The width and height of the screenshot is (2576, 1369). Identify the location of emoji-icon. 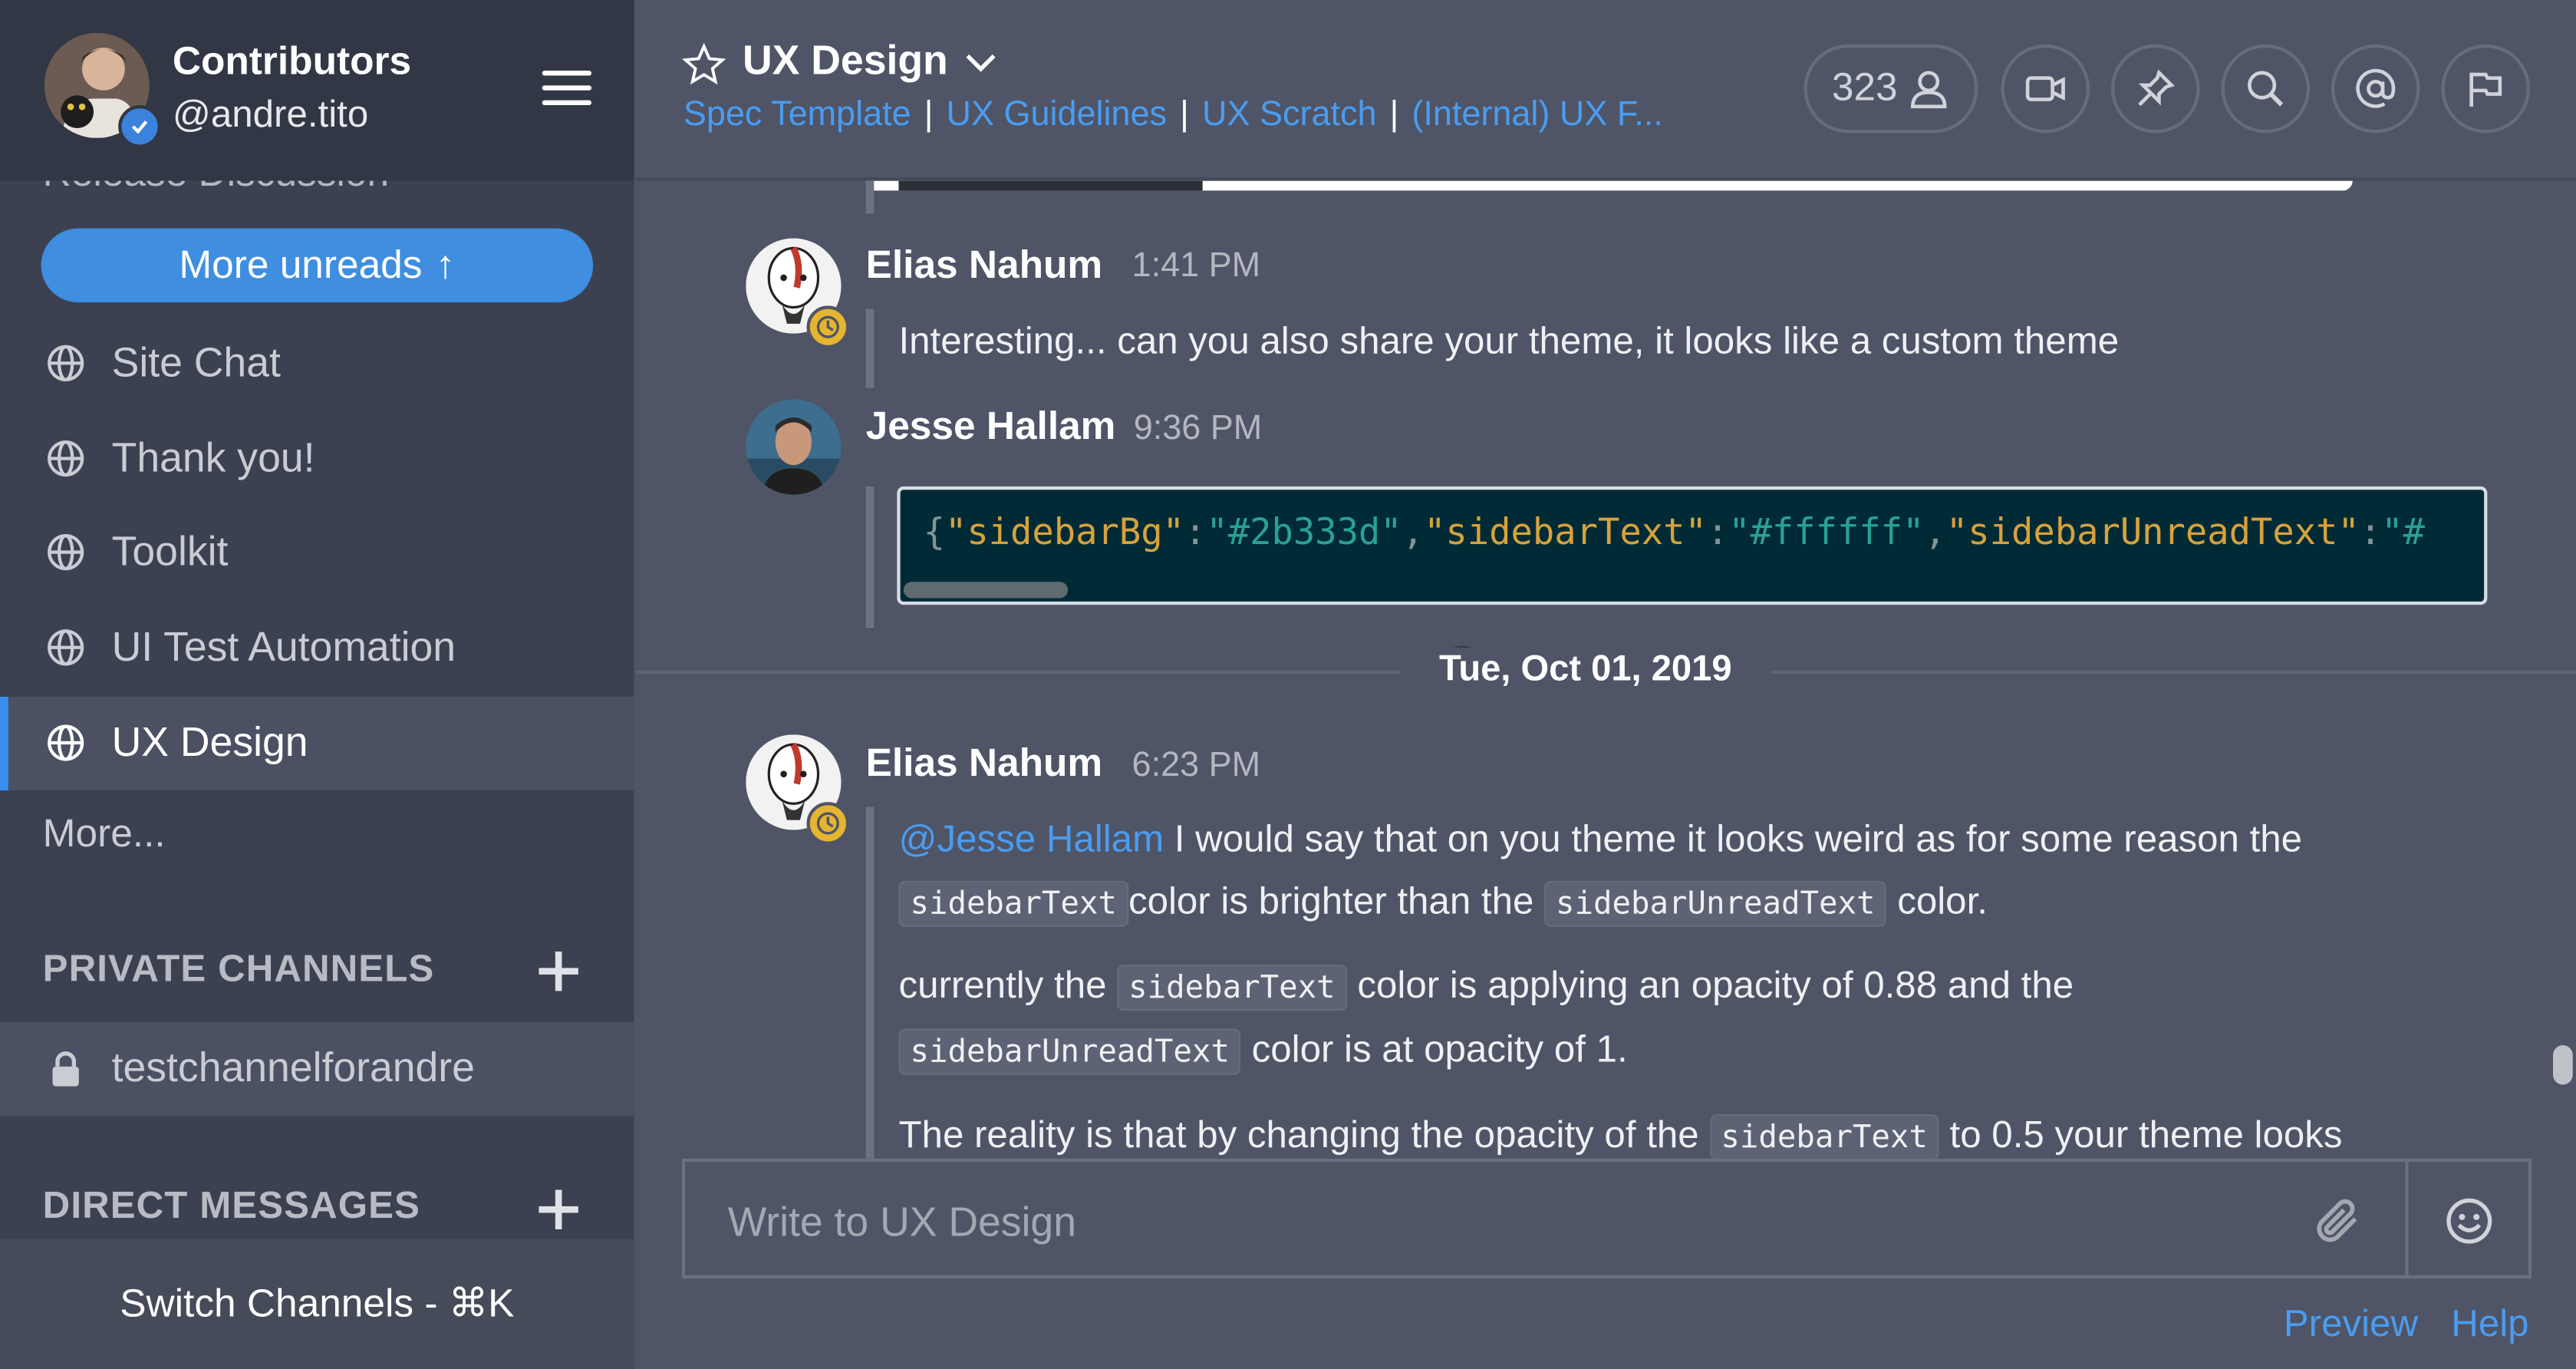
(2469, 1221).